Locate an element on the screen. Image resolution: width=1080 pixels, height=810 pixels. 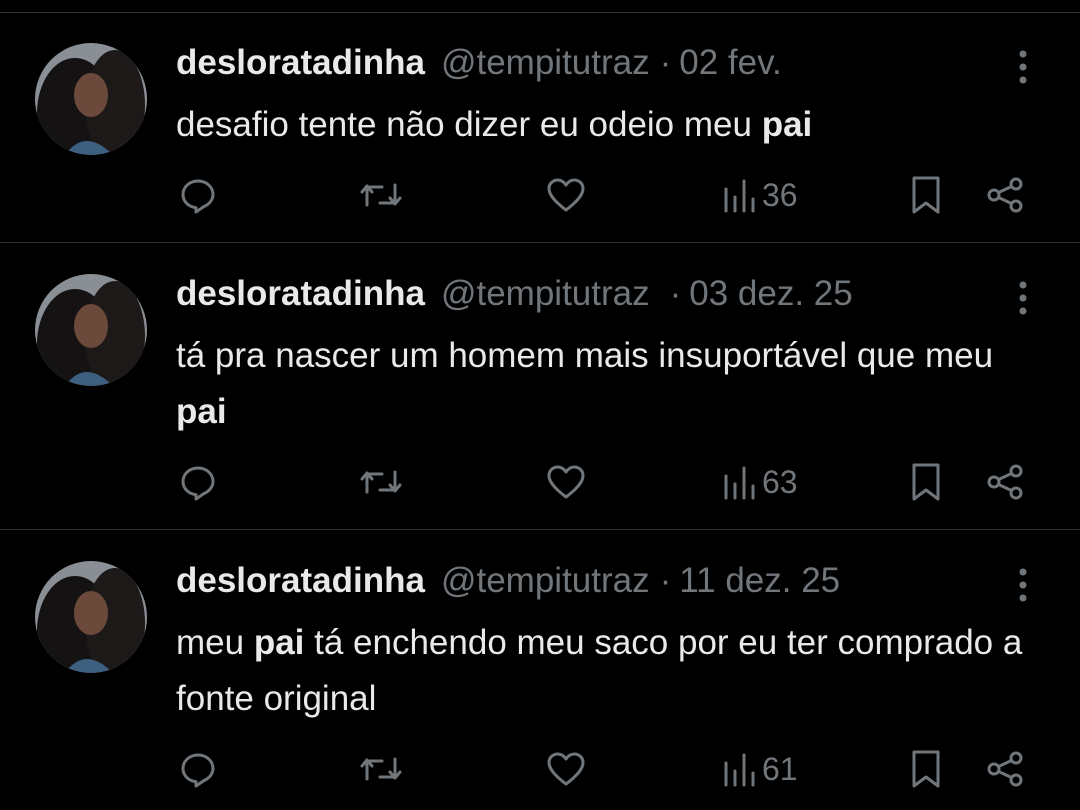
views-button: 36 is located at coordinates (760, 195).